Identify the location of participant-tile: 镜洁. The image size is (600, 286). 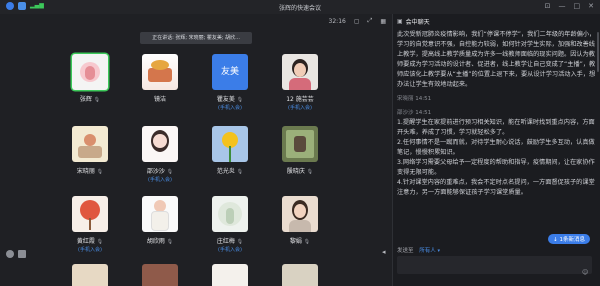
(160, 78).